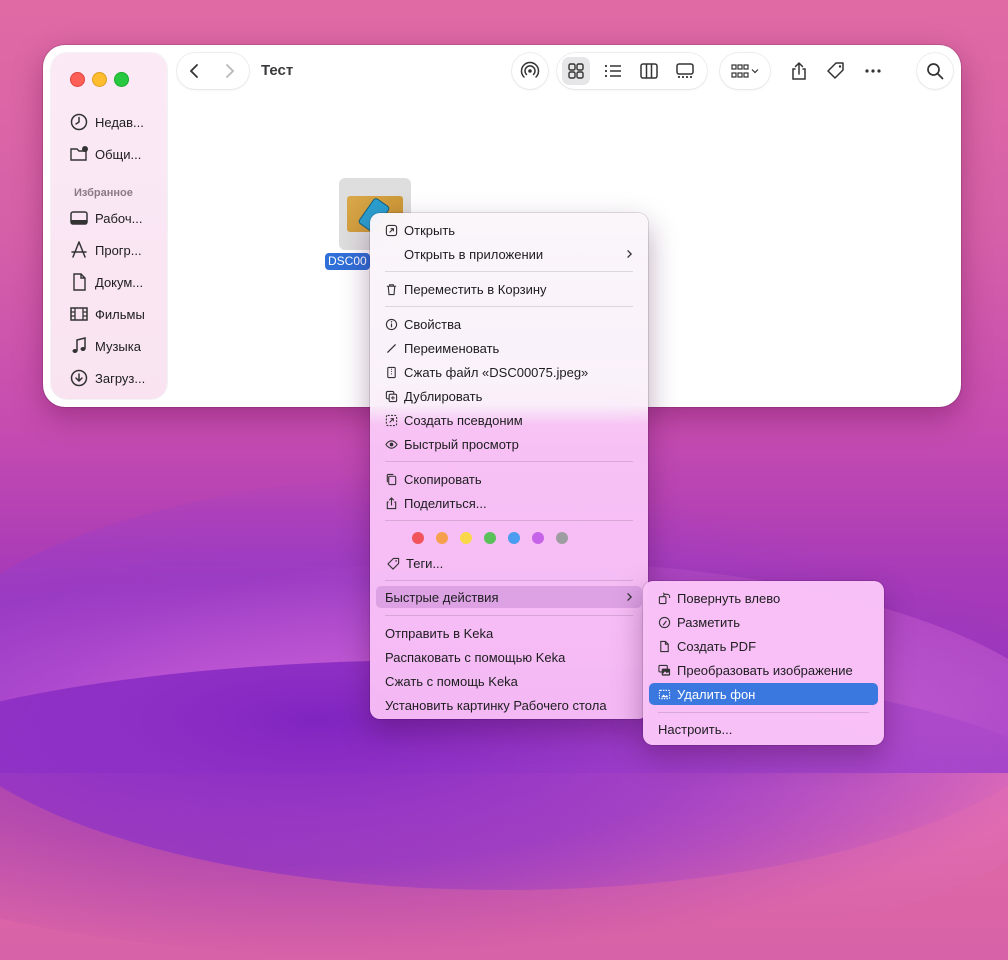 Image resolution: width=1008 pixels, height=960 pixels. Describe the element at coordinates (509, 348) in the screenshot. I see `menu-item-rename: Переименовать` at that location.